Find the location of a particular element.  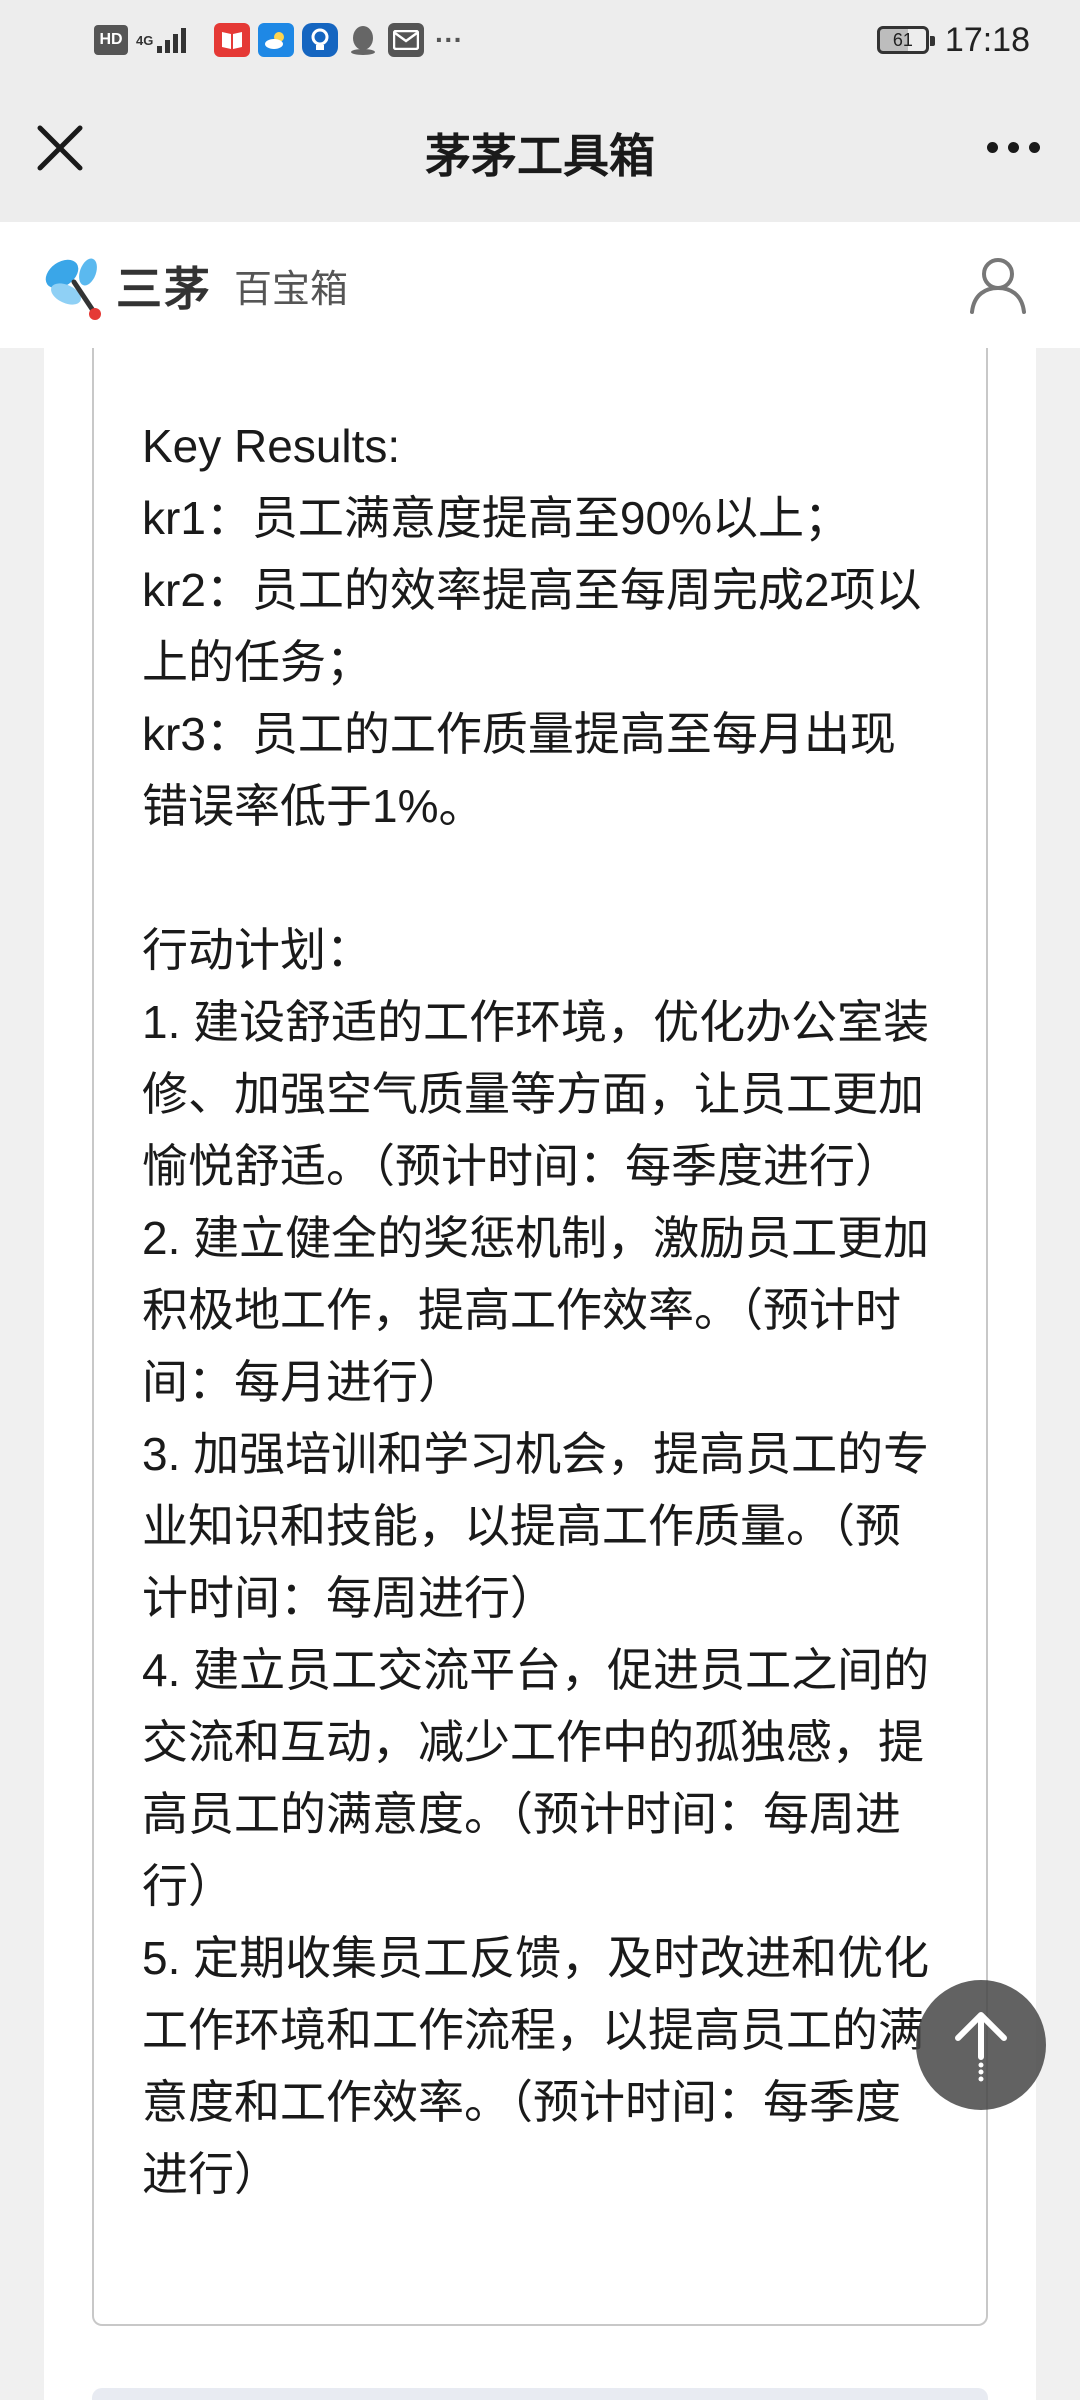

network-type: 4G is located at coordinates (145, 40).